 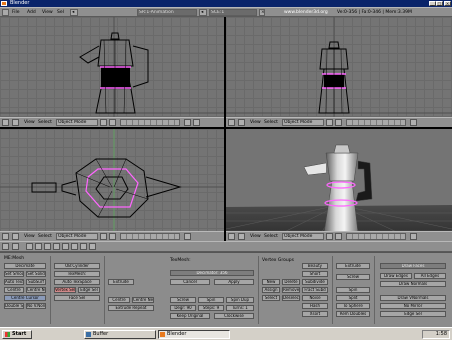 I want to click on spin-dup-button: Spin Dup, so click(x=240, y=300).